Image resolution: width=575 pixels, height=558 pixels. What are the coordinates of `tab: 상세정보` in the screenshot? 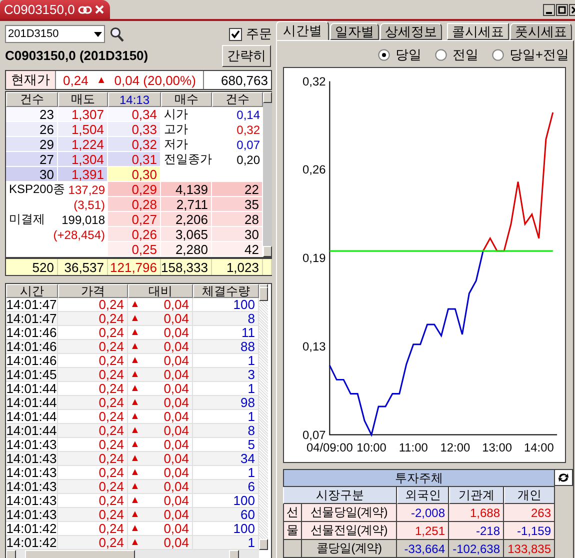 It's located at (411, 31).